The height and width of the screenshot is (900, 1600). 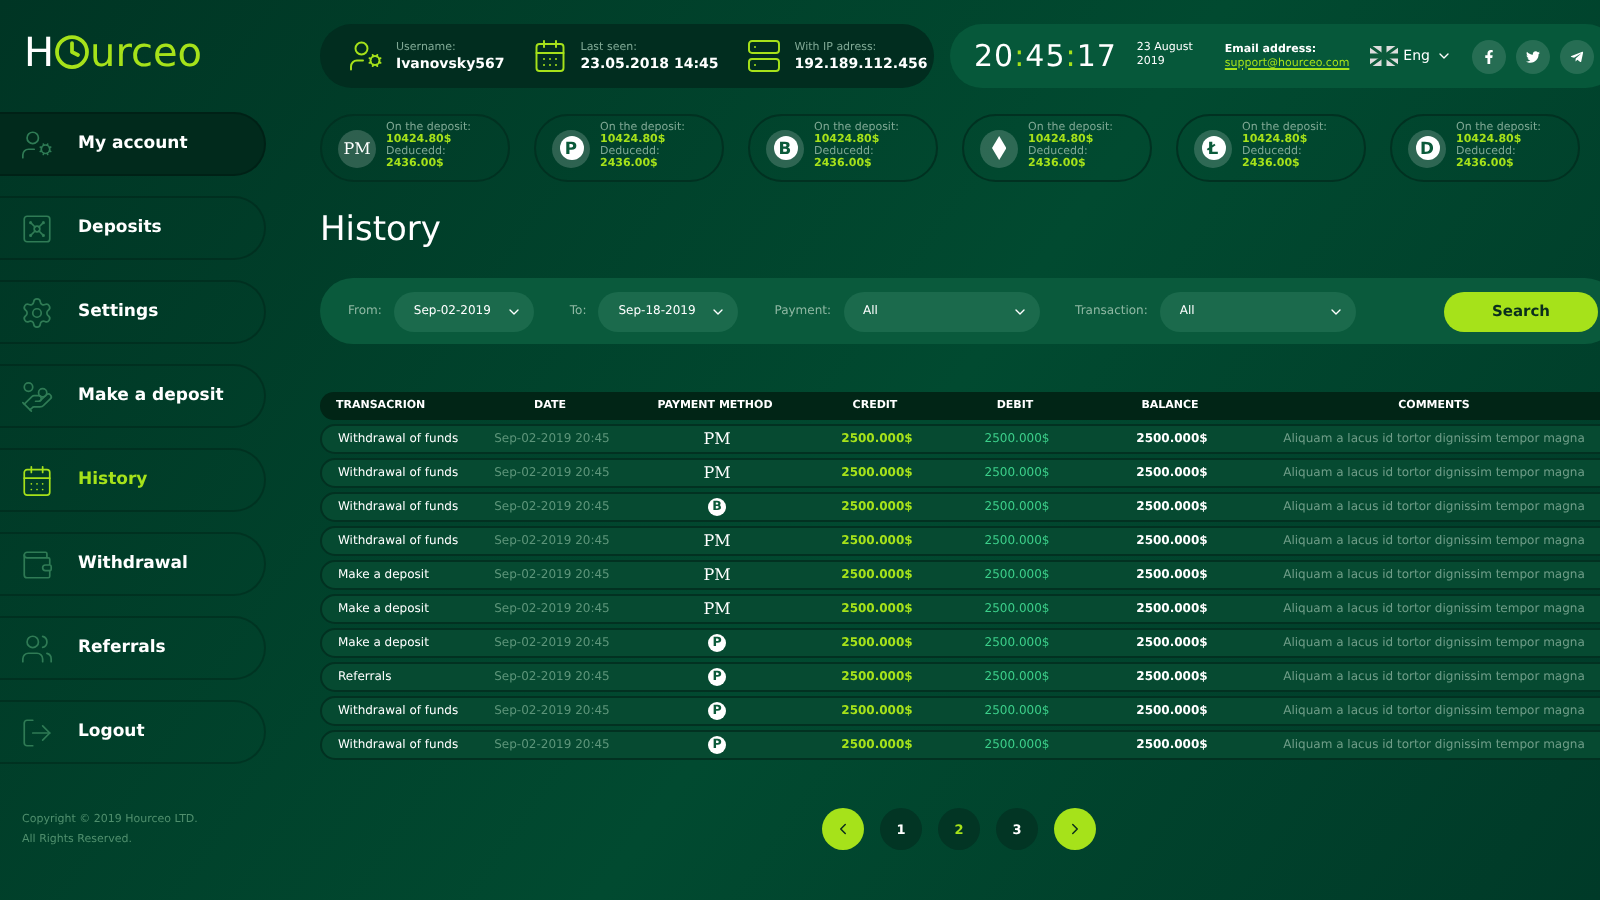 What do you see at coordinates (1443, 56) in the screenshot?
I see `chevron-down-icon` at bounding box center [1443, 56].